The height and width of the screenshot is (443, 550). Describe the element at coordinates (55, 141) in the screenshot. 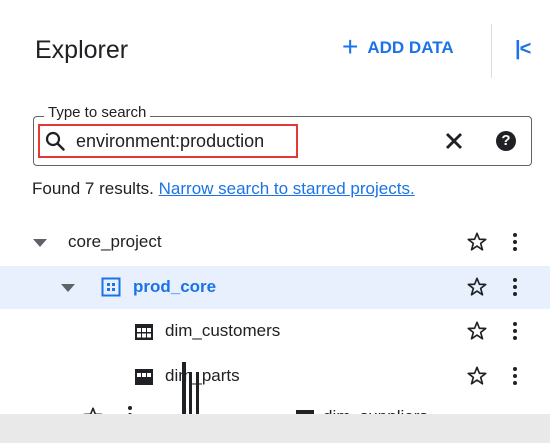

I see `search-icon` at that location.